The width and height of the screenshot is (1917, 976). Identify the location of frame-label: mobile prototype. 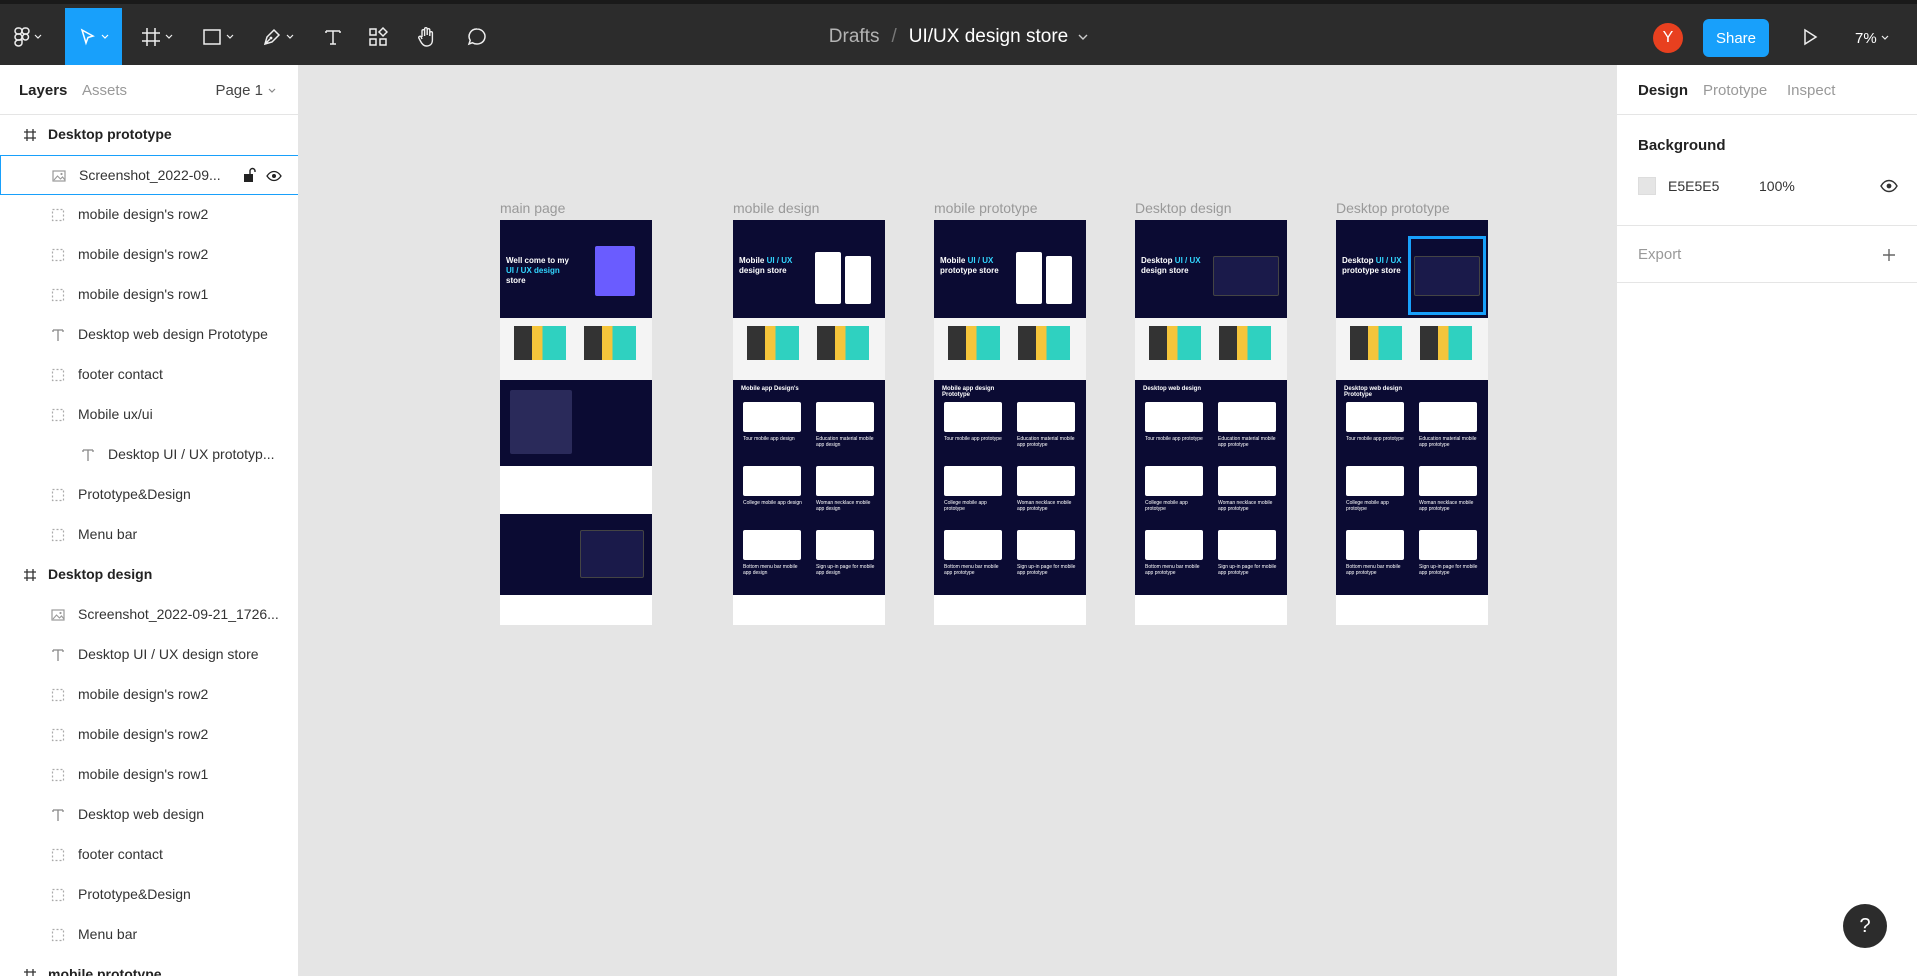
(986, 208).